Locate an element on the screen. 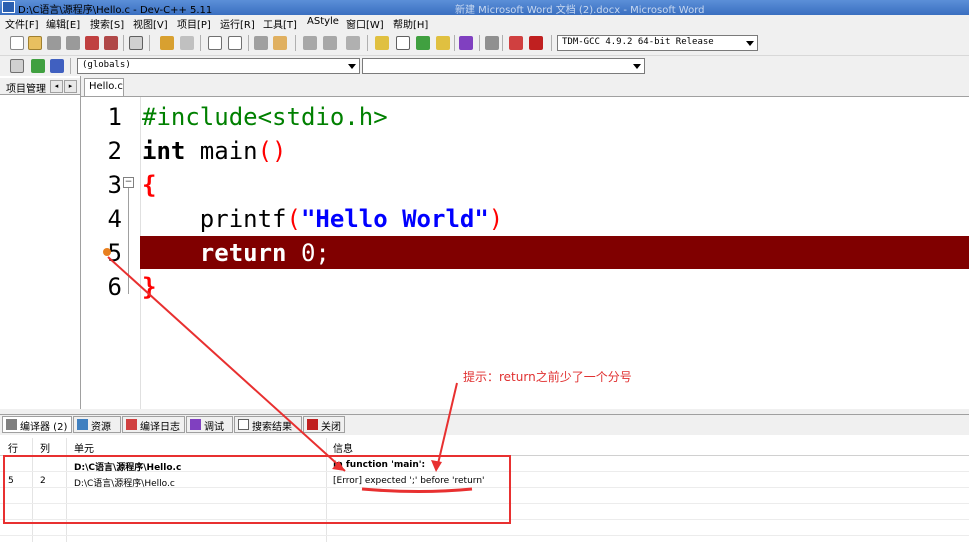 This screenshot has height=542, width=969. underline-mark is located at coordinates (417, 490).